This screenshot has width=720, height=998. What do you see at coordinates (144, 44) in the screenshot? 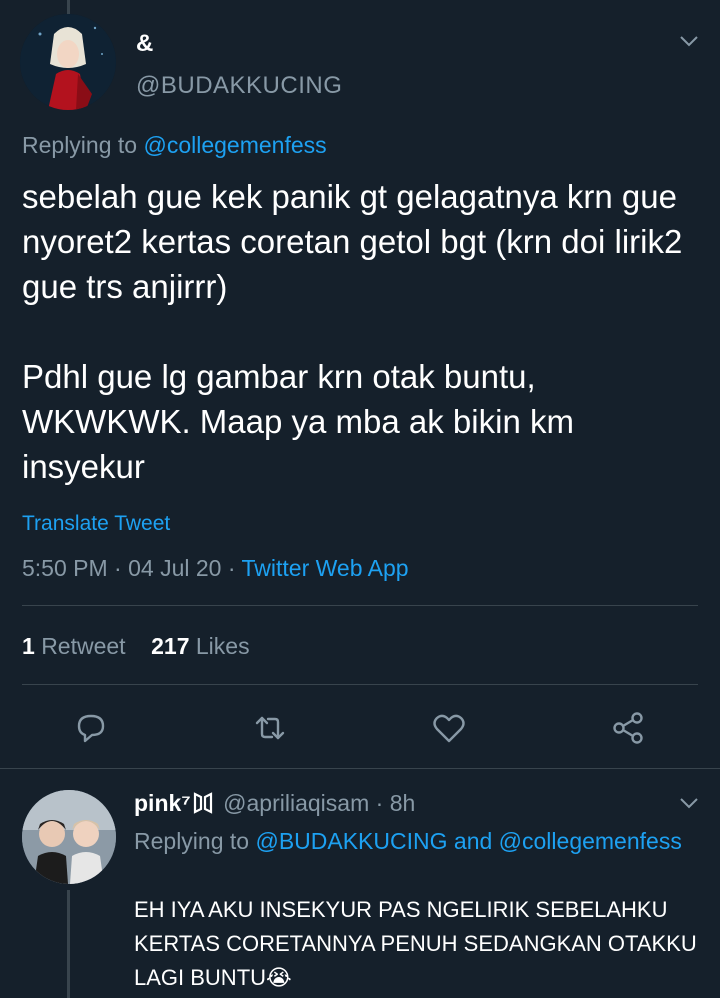
I see `display-name: &` at bounding box center [144, 44].